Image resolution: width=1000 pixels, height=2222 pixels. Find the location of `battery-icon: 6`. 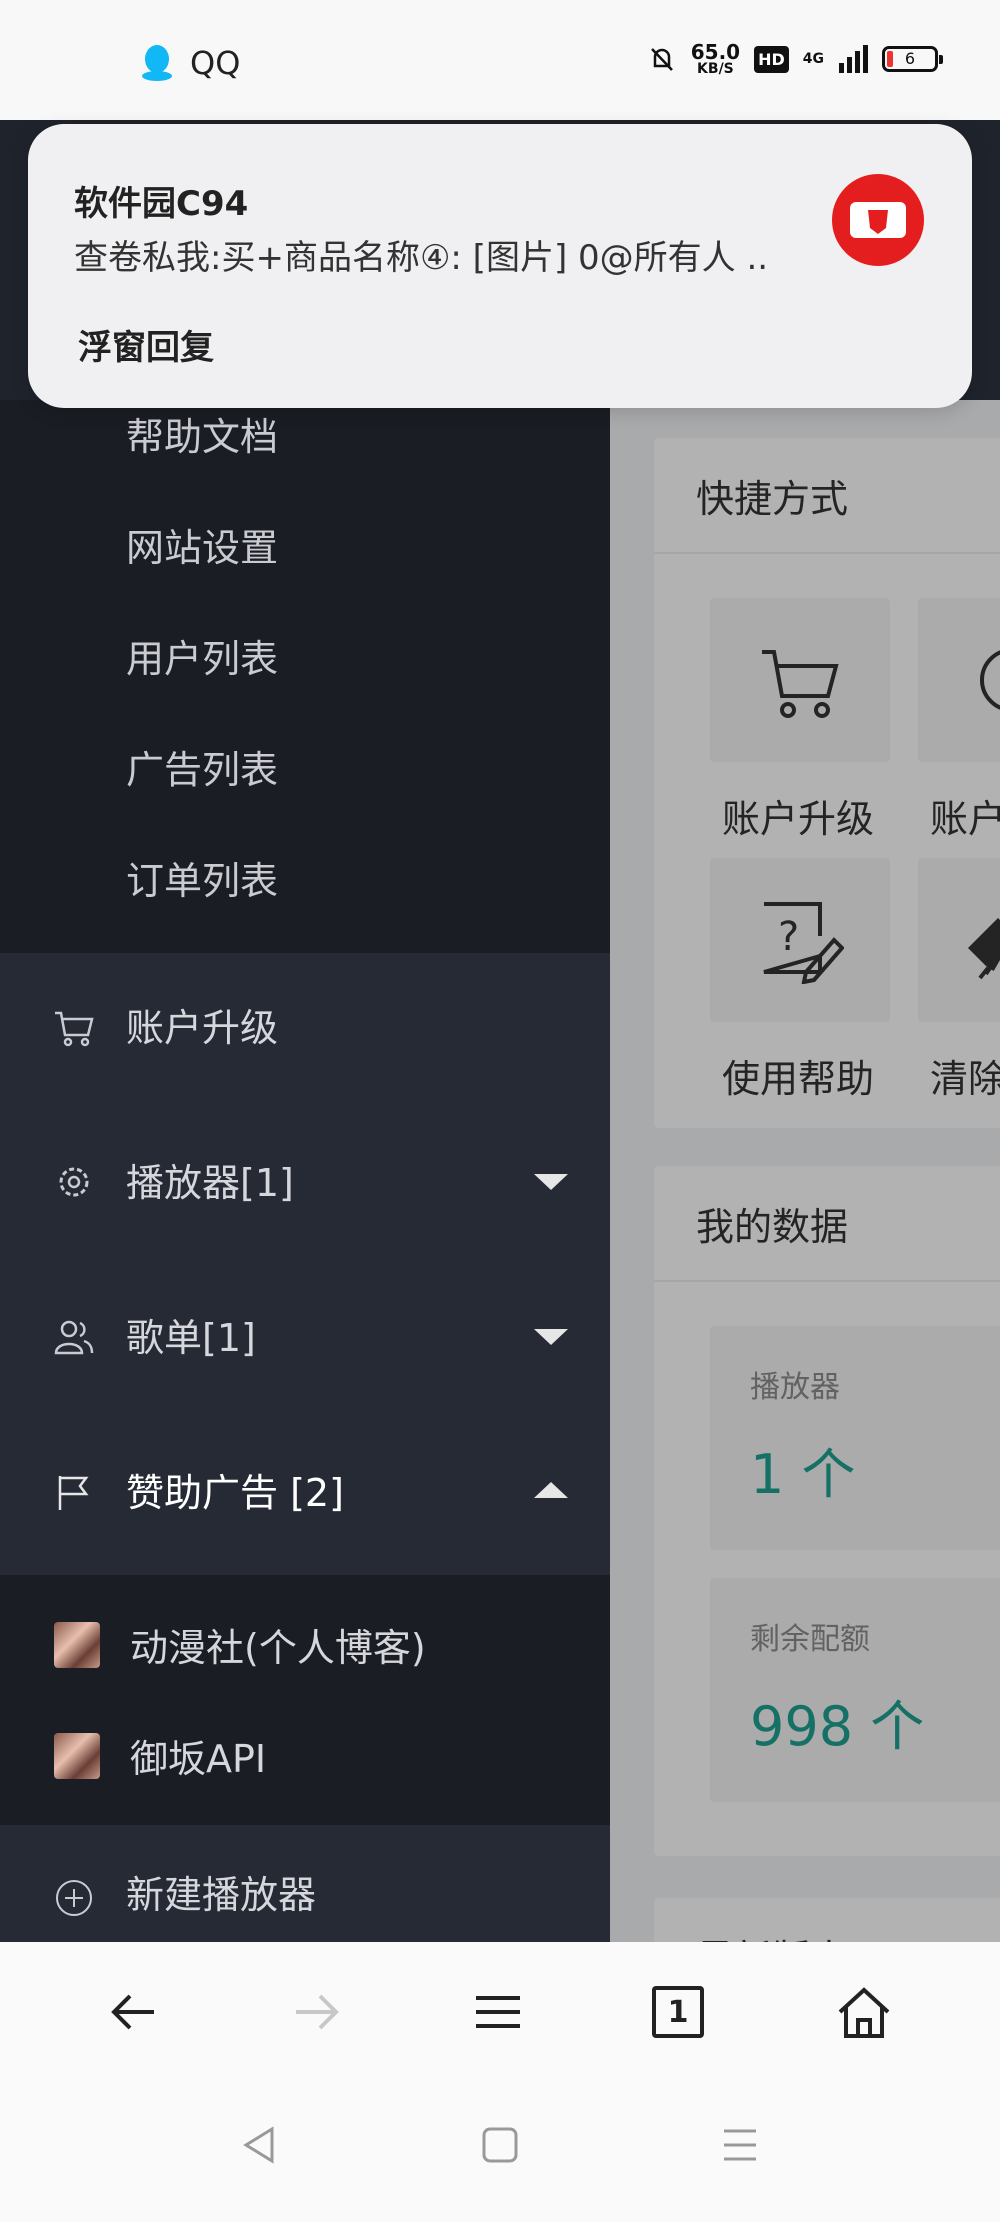

battery-icon: 6 is located at coordinates (912, 59).